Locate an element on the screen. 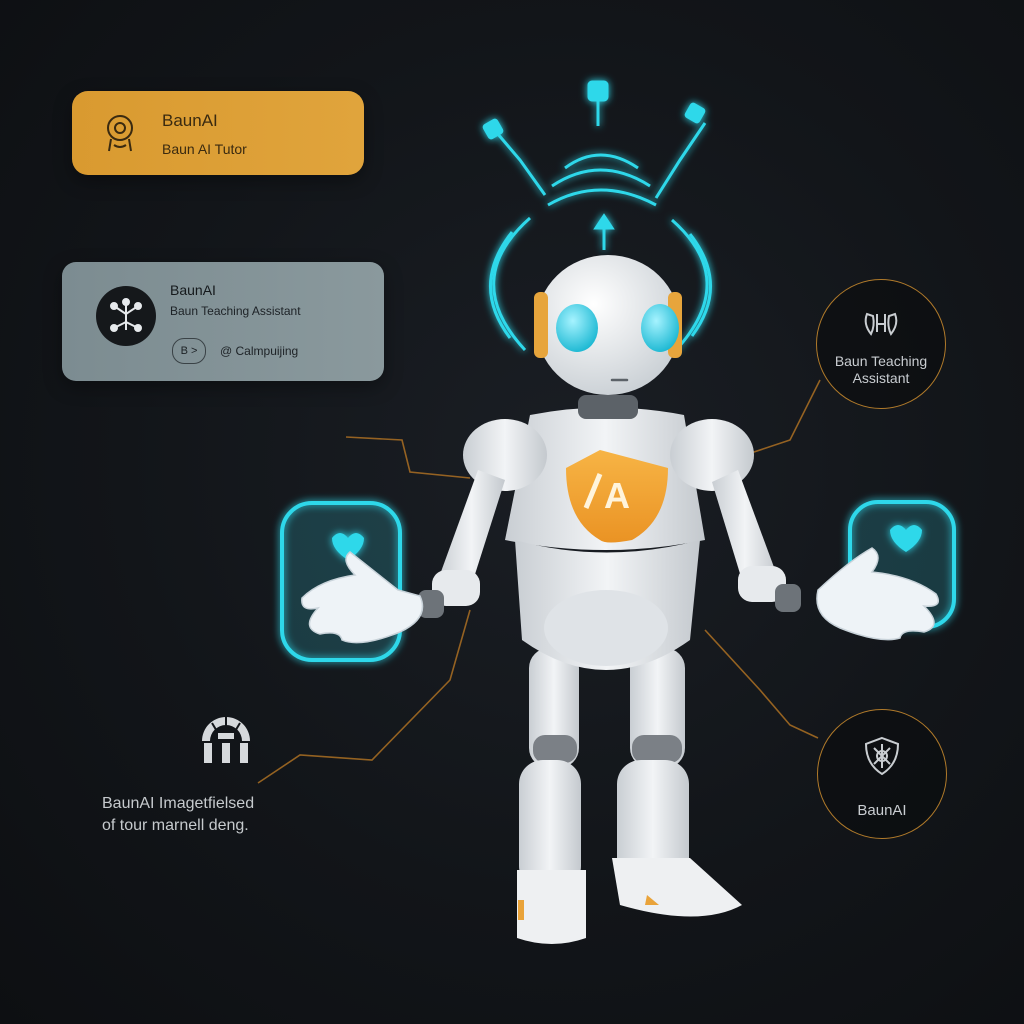 This screenshot has height=1024, width=1024. badge-label: Baun Teaching Assistant is located at coordinates (881, 370).